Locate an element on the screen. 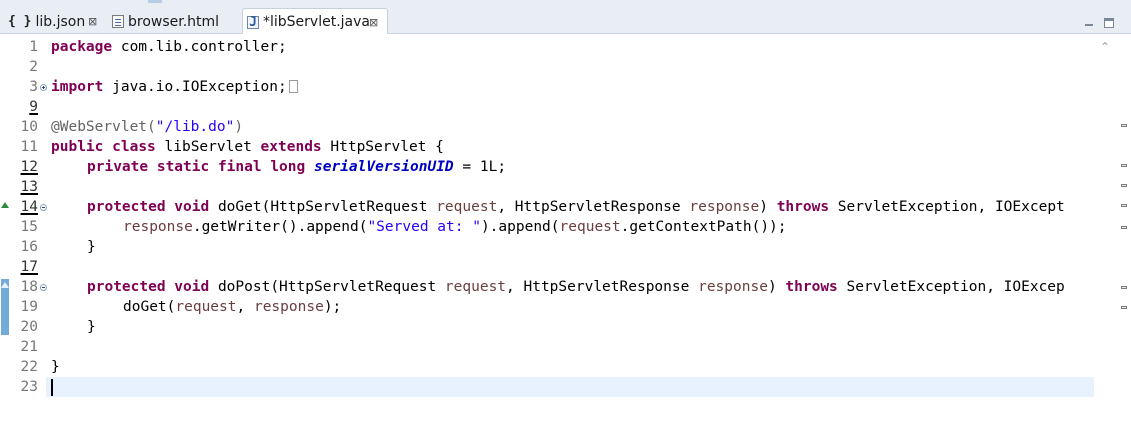  text-caret is located at coordinates (52, 387).